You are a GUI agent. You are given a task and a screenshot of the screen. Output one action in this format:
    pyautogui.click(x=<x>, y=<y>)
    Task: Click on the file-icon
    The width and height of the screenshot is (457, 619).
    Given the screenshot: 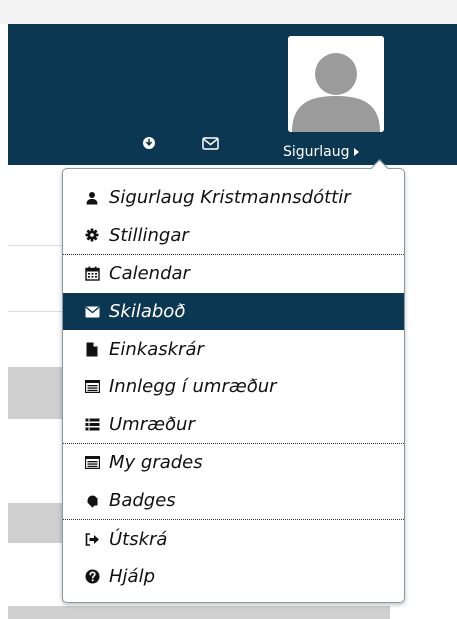 What is the action you would take?
    pyautogui.click(x=92, y=349)
    